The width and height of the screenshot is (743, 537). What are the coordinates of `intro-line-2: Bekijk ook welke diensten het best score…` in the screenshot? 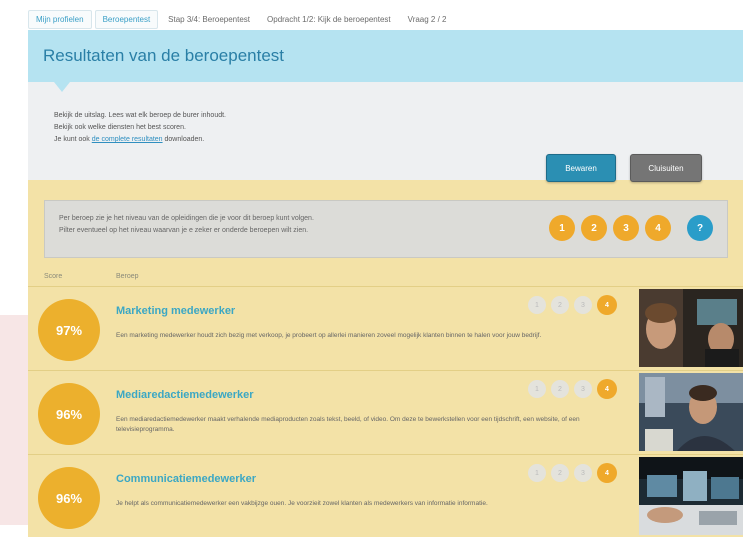 It's located at (120, 127).